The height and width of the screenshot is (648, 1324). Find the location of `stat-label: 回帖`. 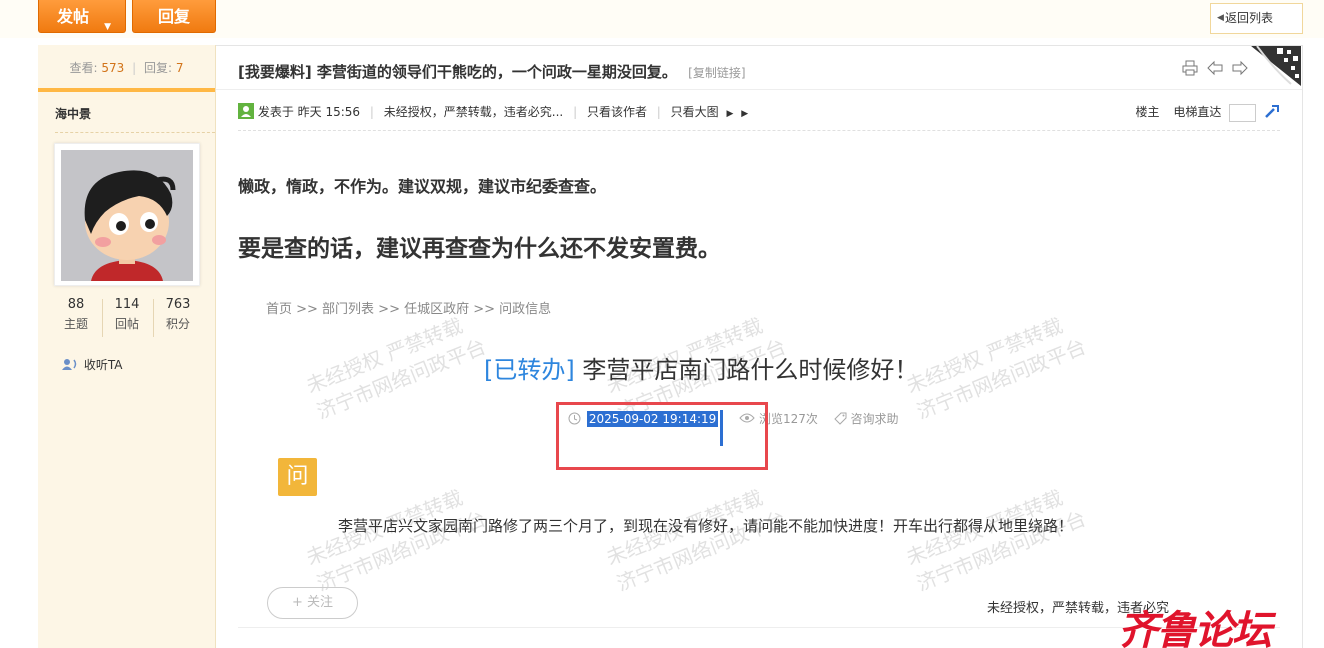

stat-label: 回帖 is located at coordinates (126, 324).